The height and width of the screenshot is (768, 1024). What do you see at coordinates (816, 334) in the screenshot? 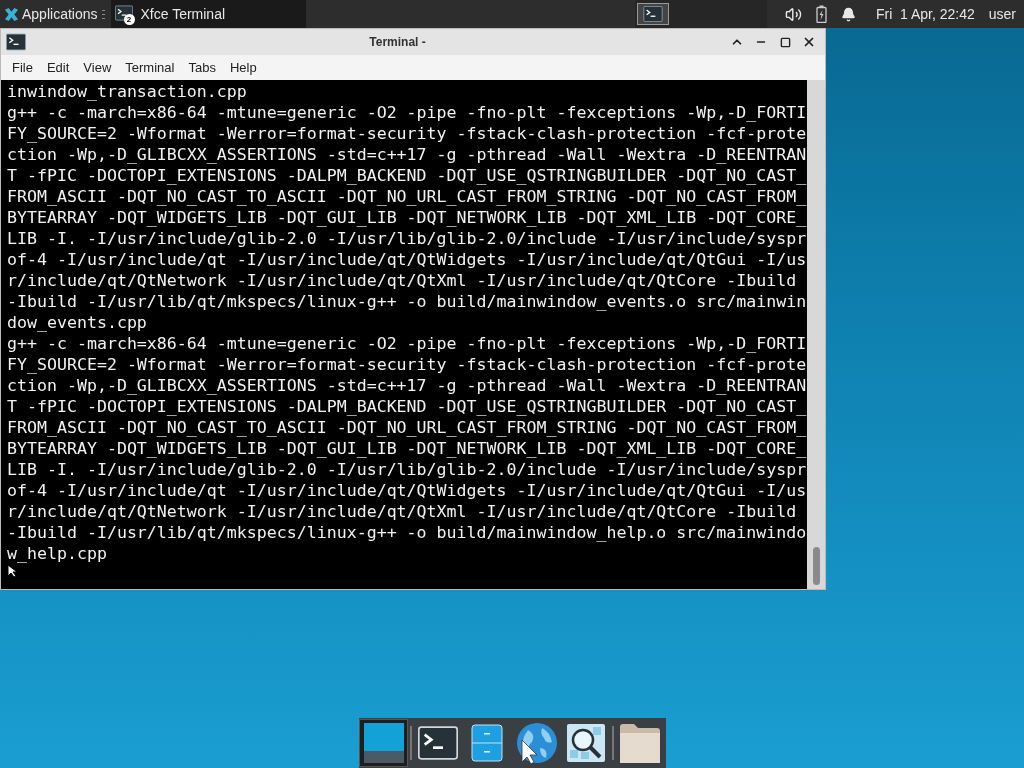
I see `scrollbar` at bounding box center [816, 334].